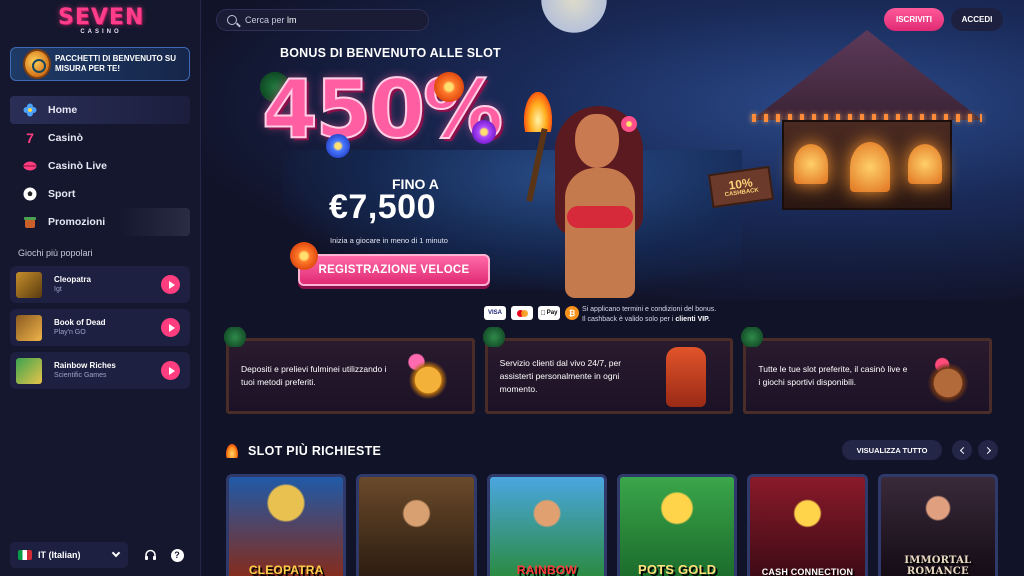 The height and width of the screenshot is (576, 1024). I want to click on sidebar-item-label: Home, so click(63, 110).